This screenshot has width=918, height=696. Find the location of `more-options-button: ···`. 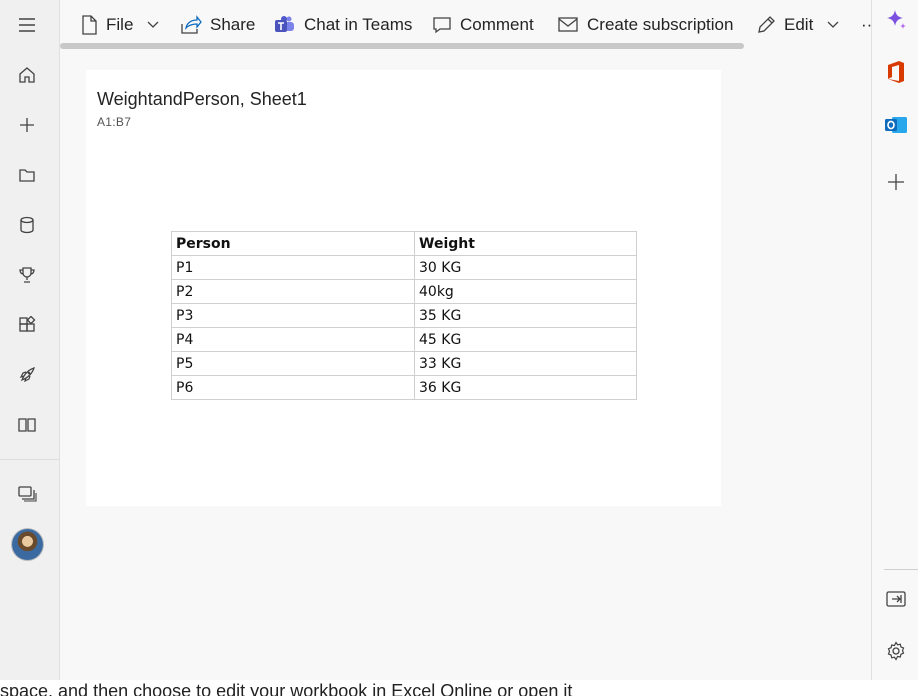

more-options-button: ··· is located at coordinates (866, 25).